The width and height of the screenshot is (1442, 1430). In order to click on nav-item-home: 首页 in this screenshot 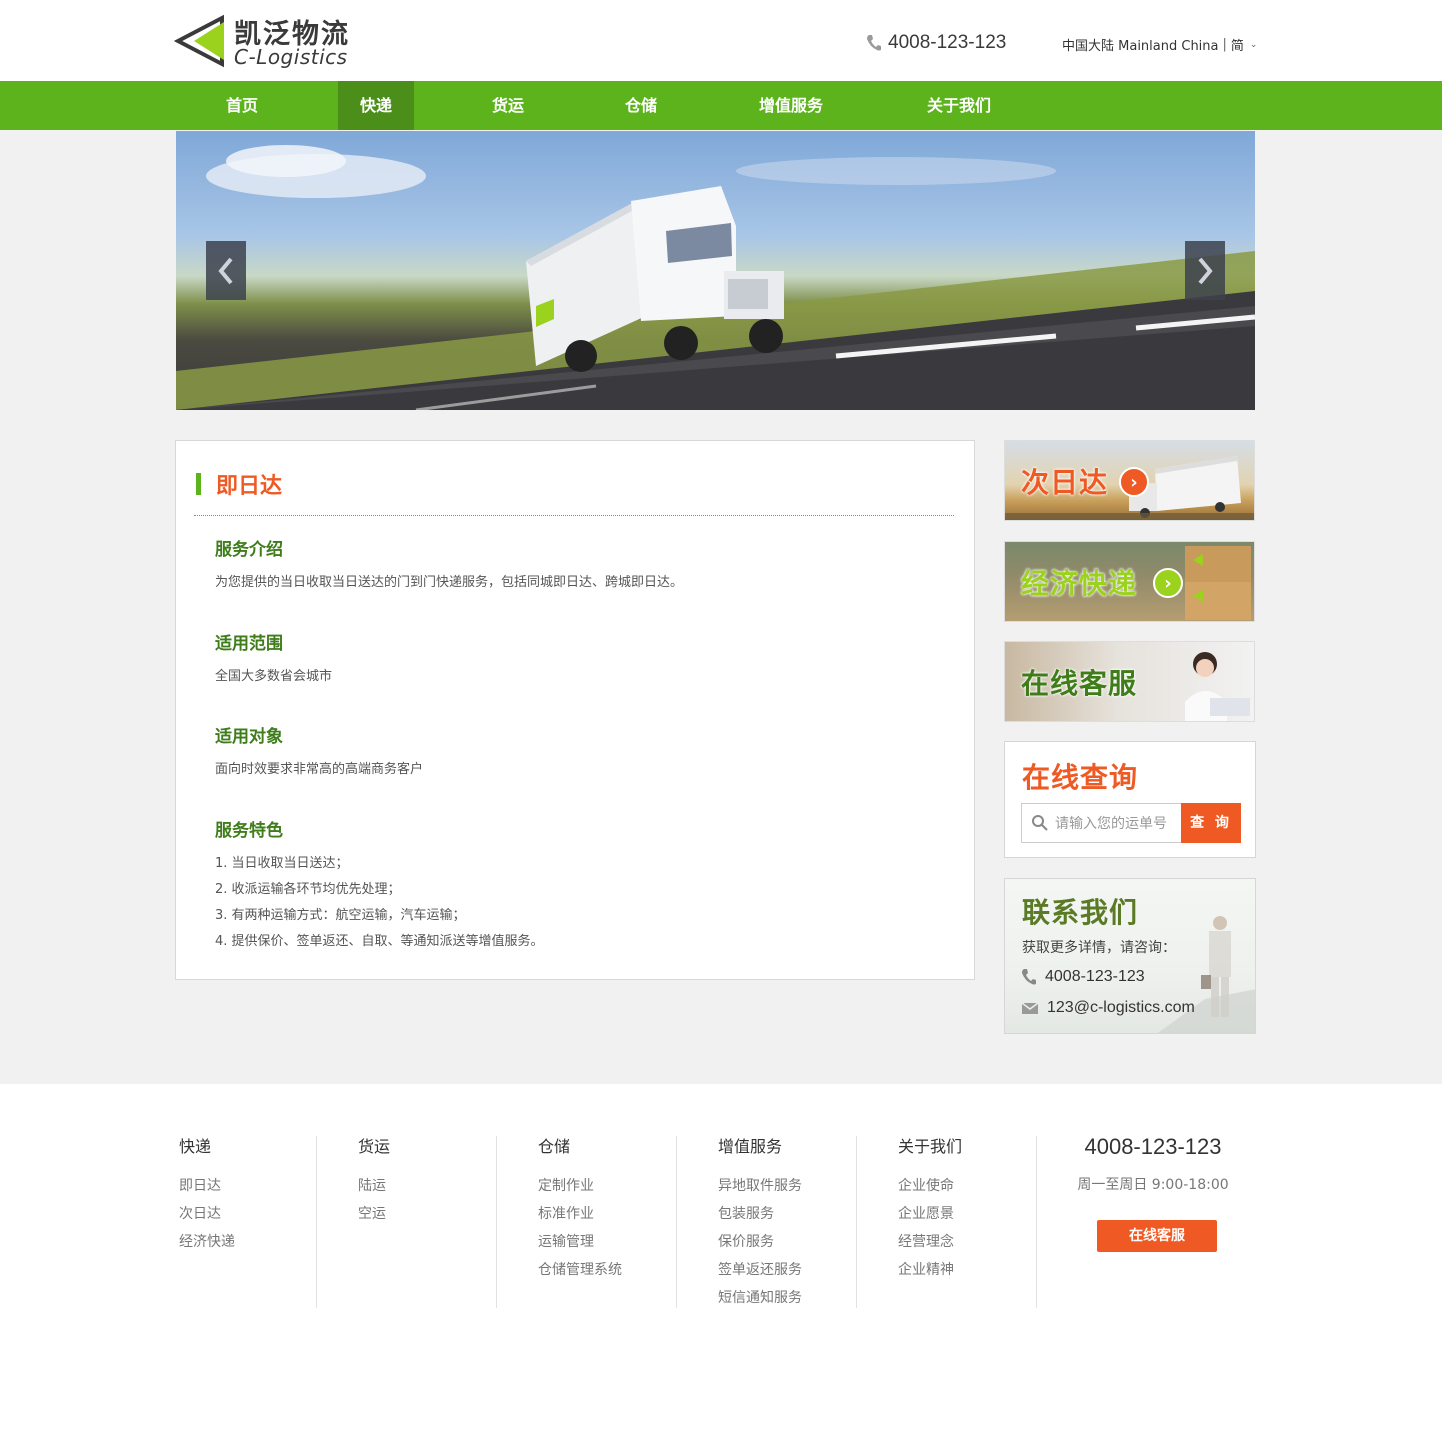, I will do `click(242, 105)`.